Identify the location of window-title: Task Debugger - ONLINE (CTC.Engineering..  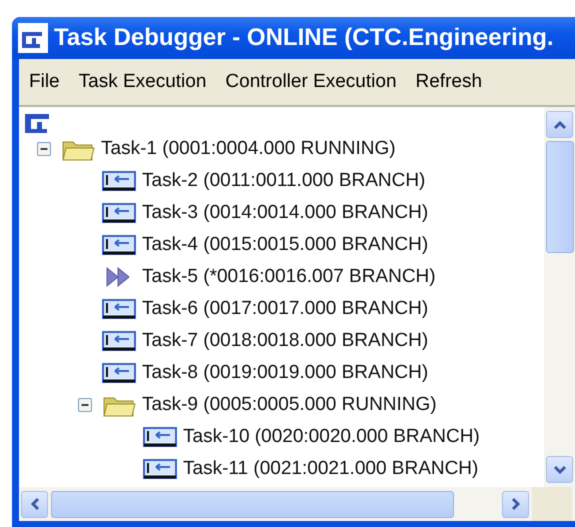
(304, 38).